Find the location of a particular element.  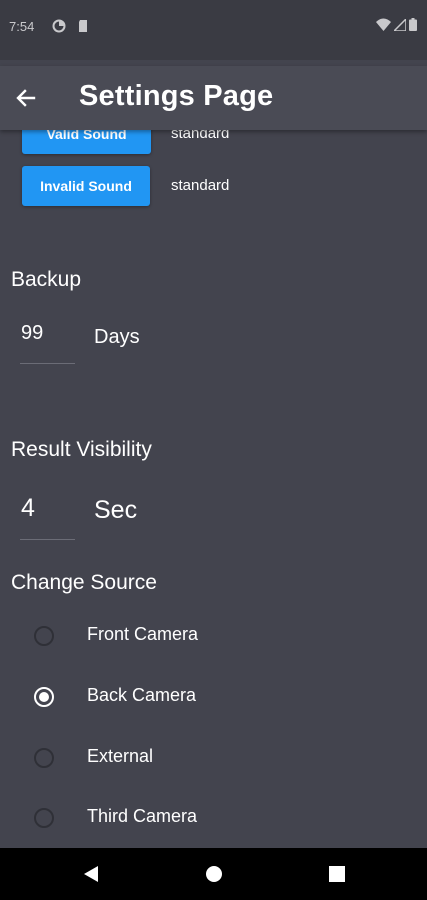

circle-home-icon is located at coordinates (214, 874).